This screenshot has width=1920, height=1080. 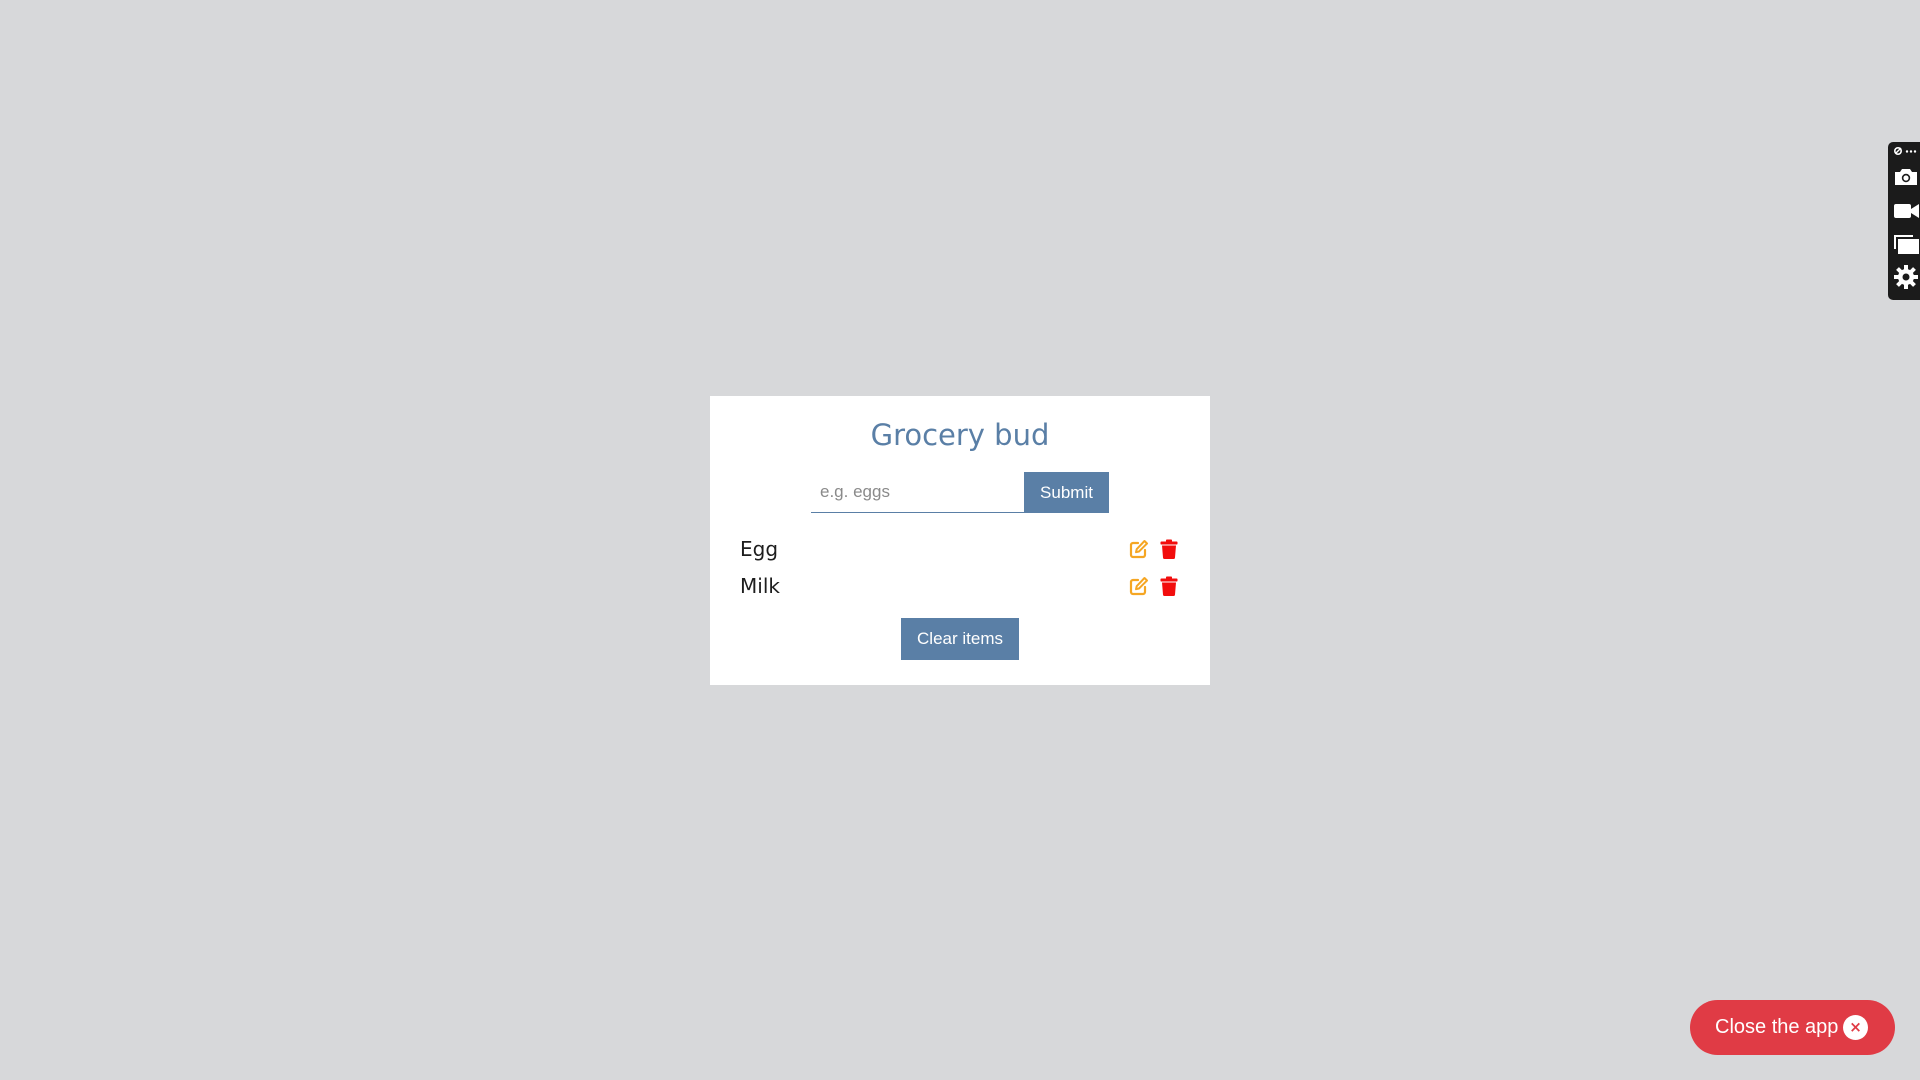 What do you see at coordinates (759, 548) in the screenshot?
I see `item-name: Egg` at bounding box center [759, 548].